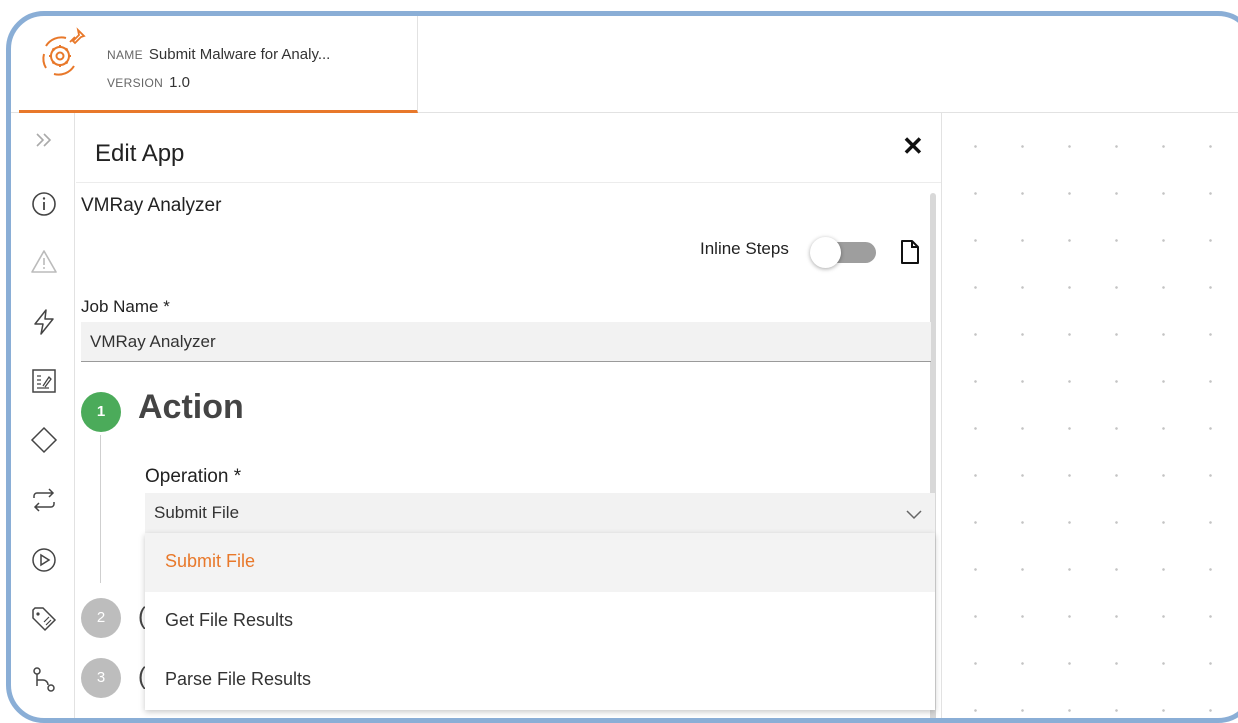 This screenshot has height=723, width=1238. I want to click on step-connector, so click(100, 509).